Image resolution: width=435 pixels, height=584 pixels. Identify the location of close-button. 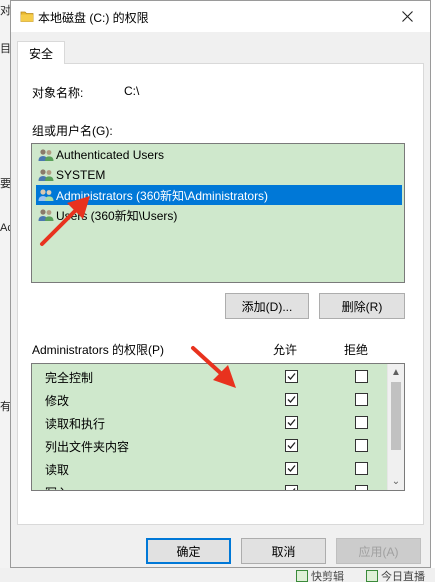
(407, 16).